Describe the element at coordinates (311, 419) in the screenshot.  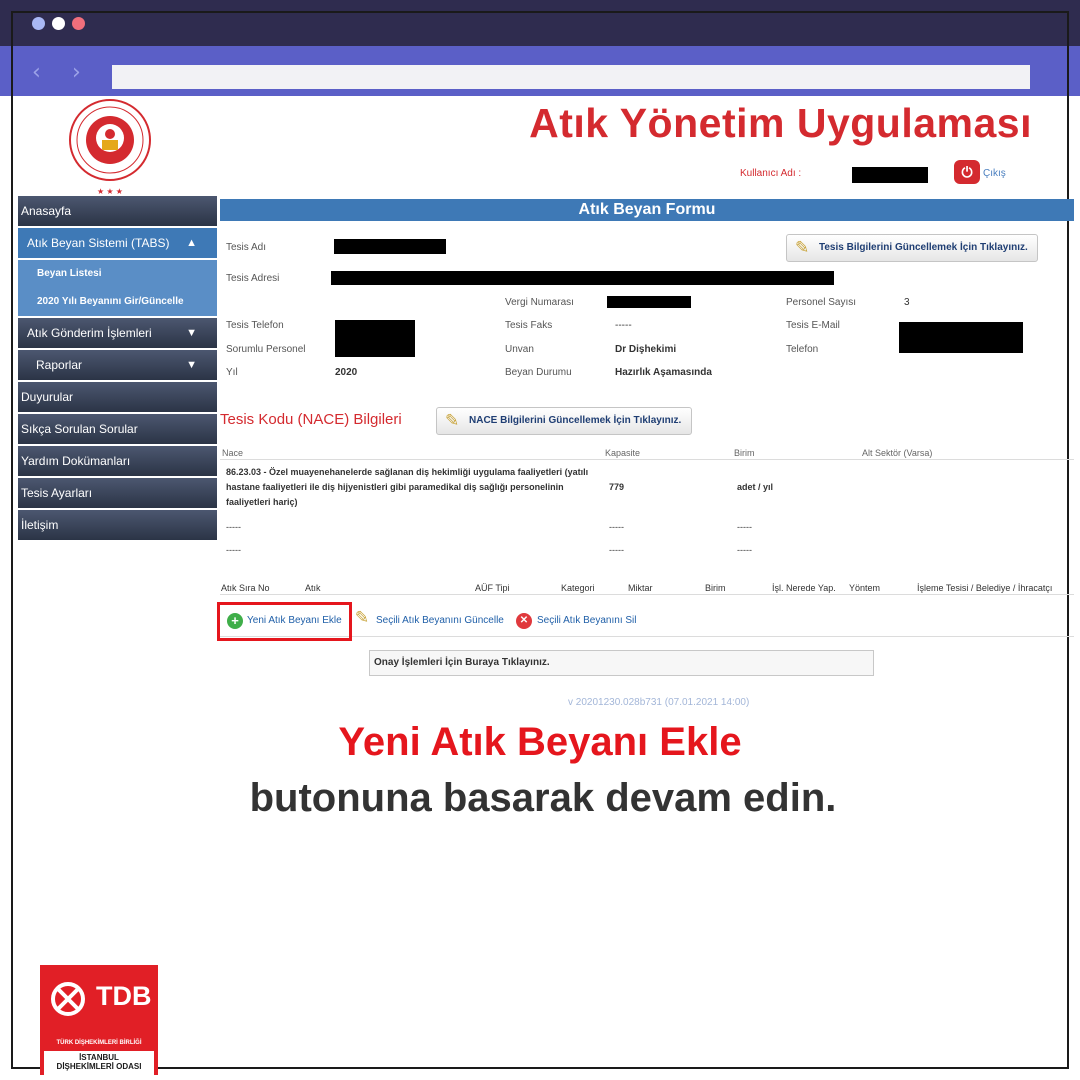
I see `nace-section-title: Tesis Kodu (NACE) Bilgileri` at that location.